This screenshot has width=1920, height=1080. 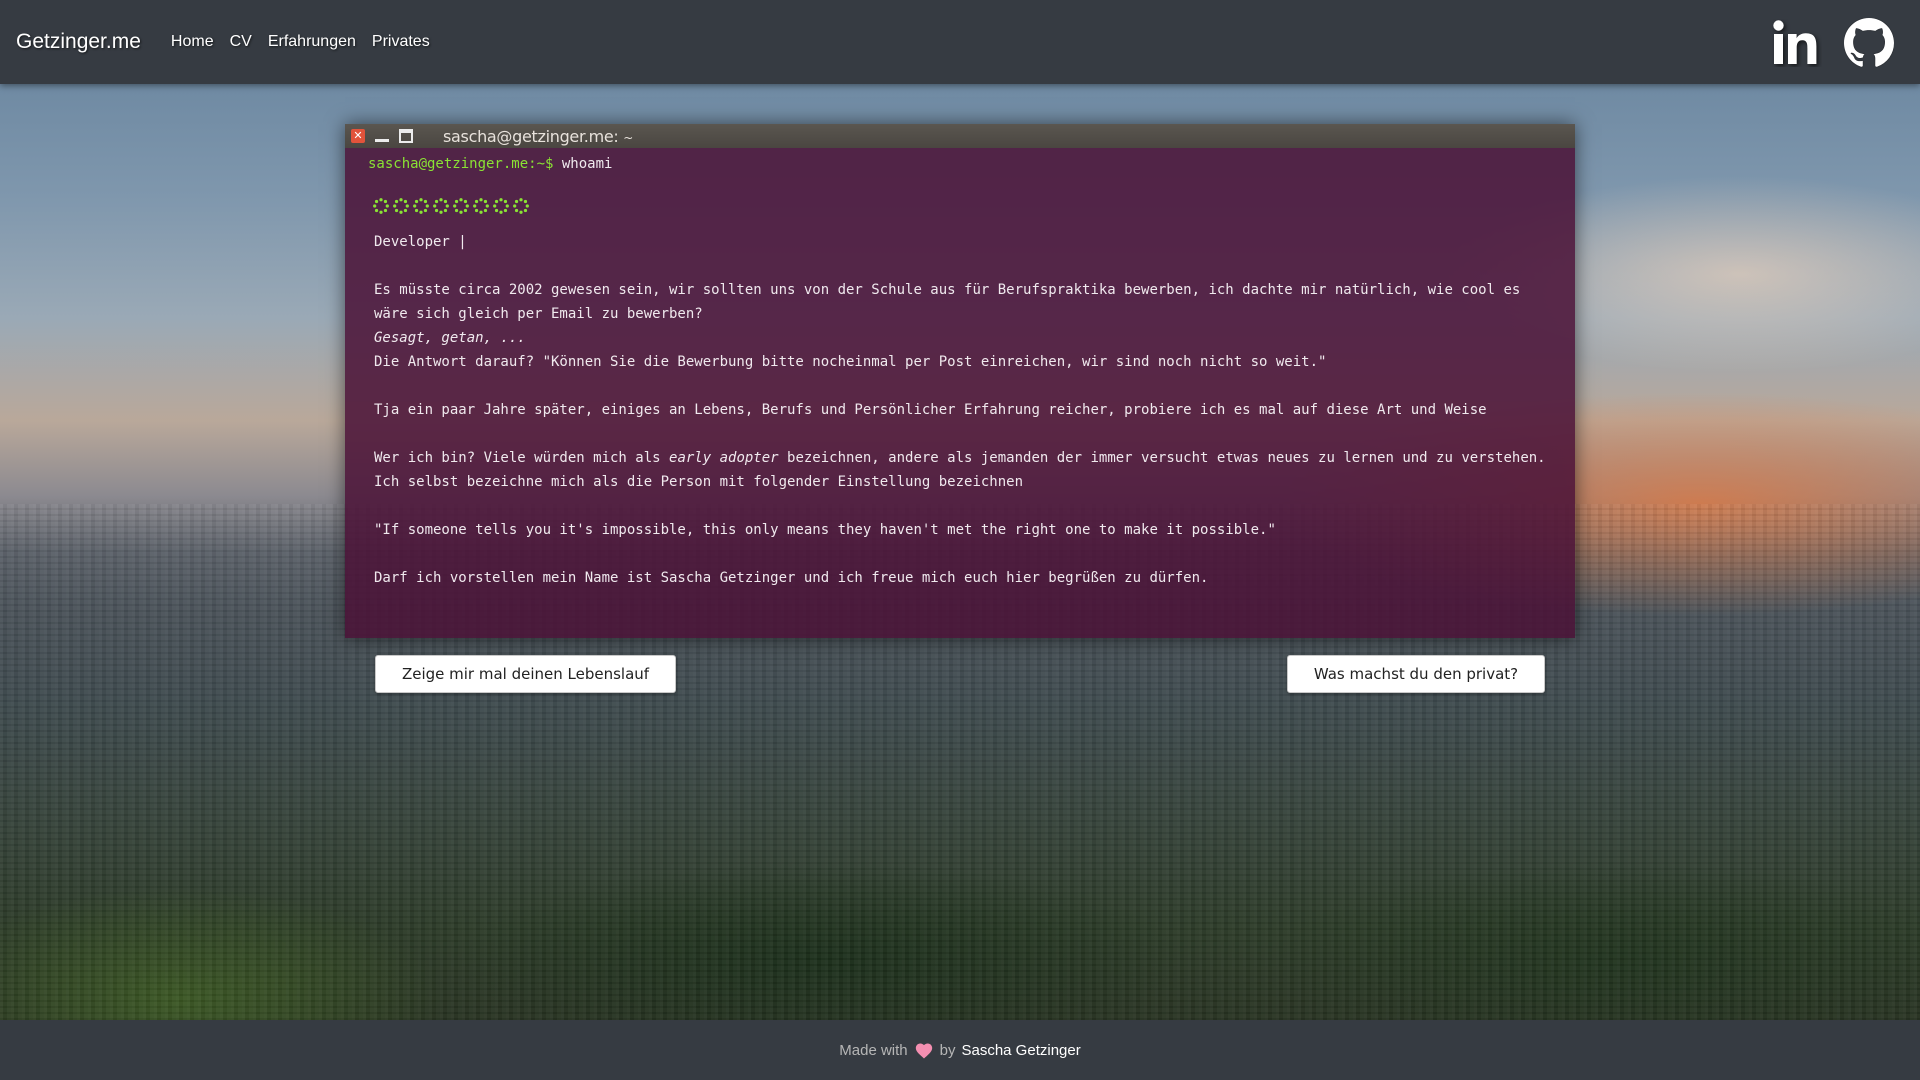 What do you see at coordinates (960, 136) in the screenshot?
I see `terminal-titlebar: ✕ sascha@getzinger.me: ~` at bounding box center [960, 136].